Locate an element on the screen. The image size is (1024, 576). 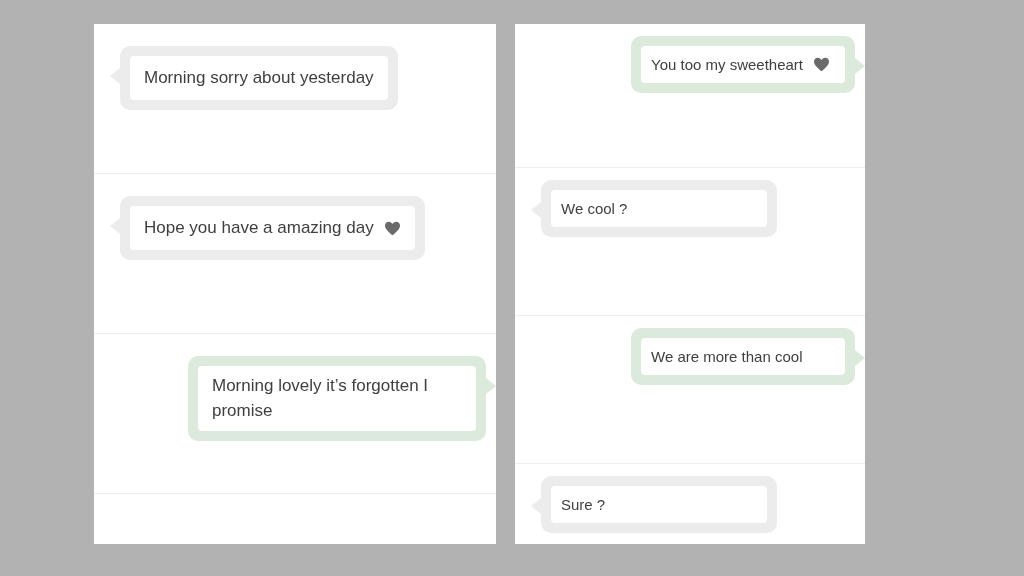
message-text: Morning sorry about yesterday is located at coordinates (259, 78).